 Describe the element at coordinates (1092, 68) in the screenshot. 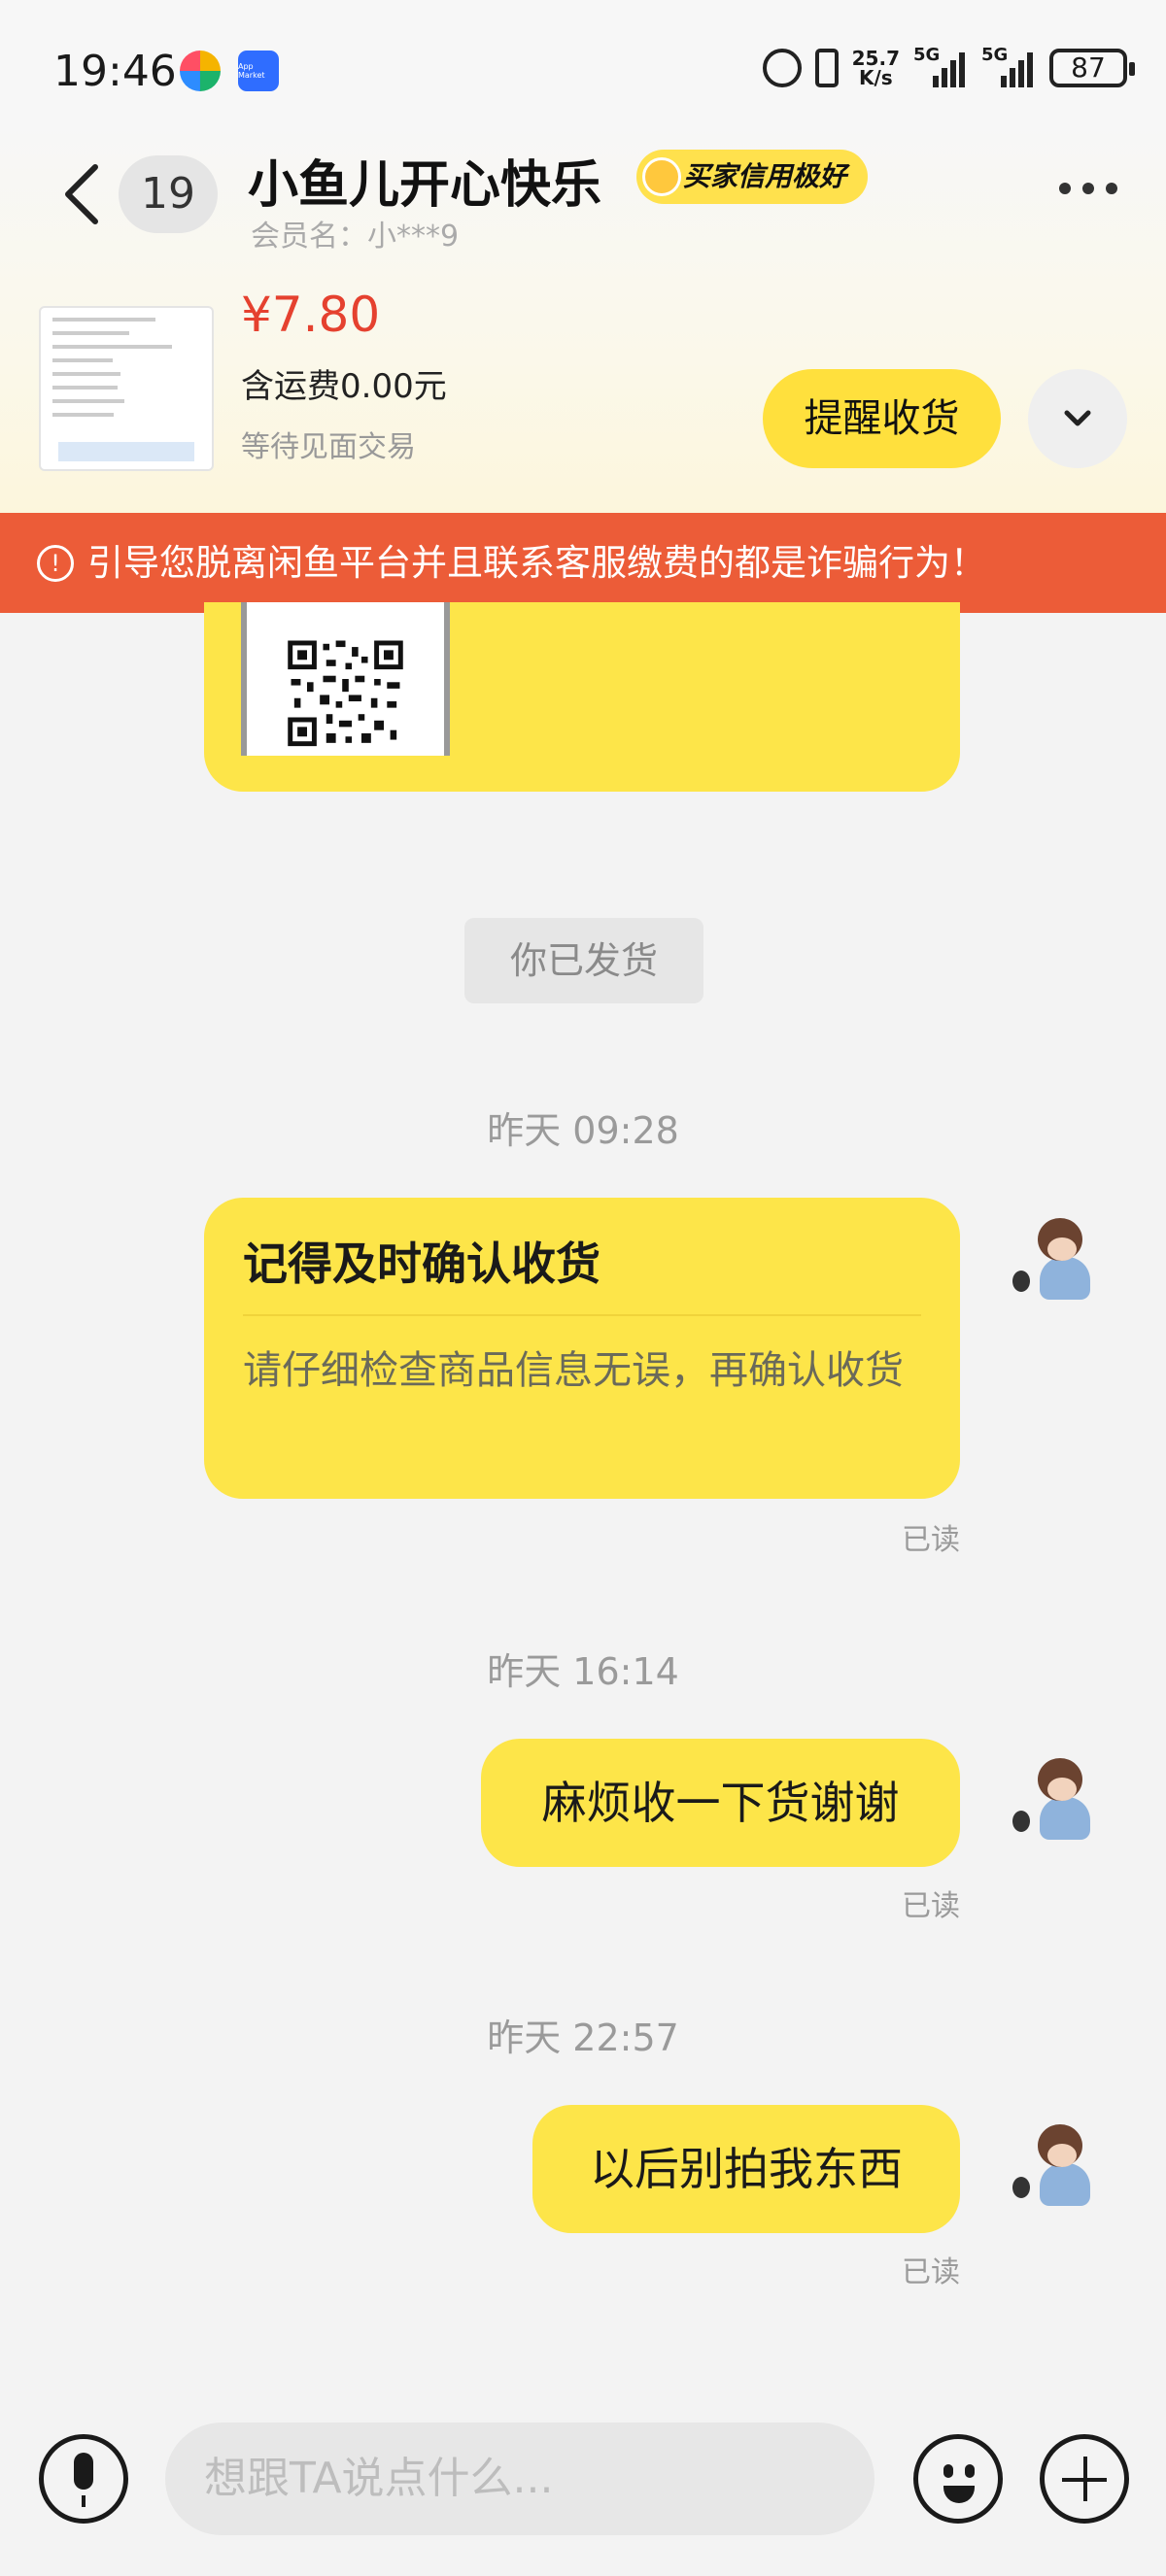

I see `battery-icon: 87` at that location.